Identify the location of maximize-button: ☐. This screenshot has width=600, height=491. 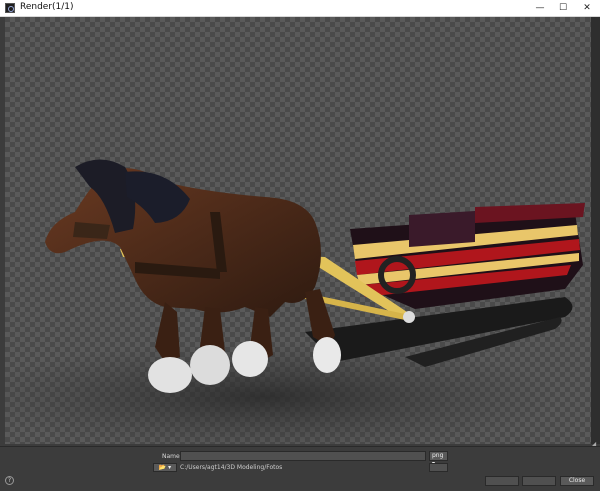
(563, 8).